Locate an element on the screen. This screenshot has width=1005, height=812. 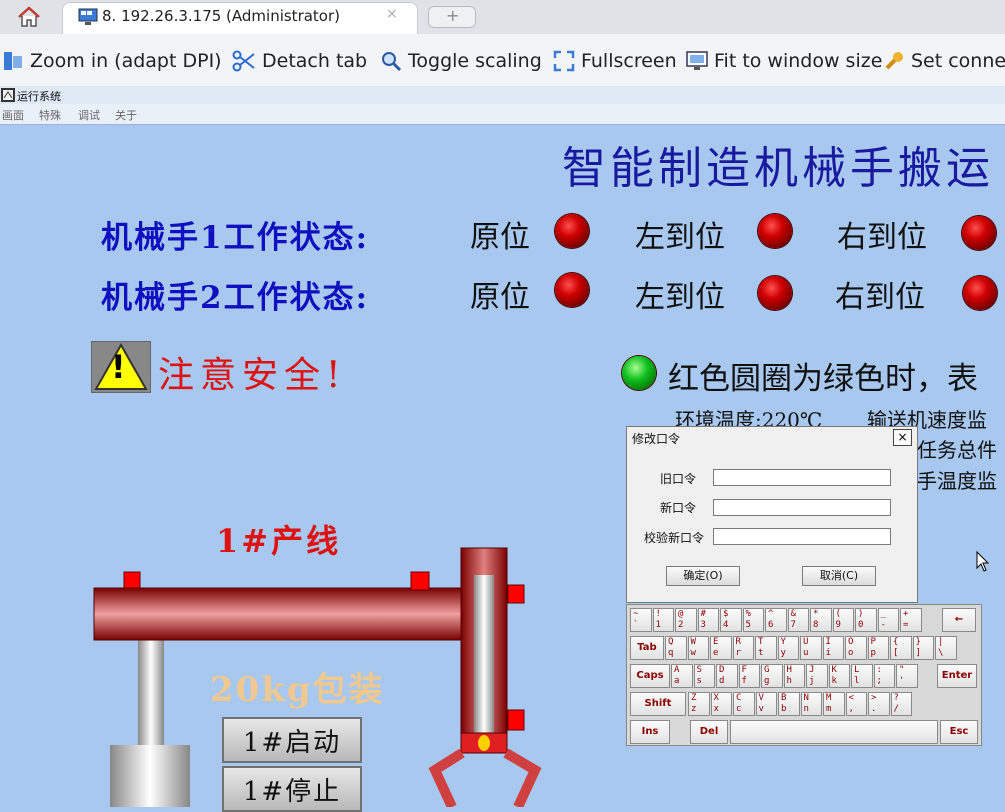
toggle-scaling-button: Toggle scaling is located at coordinates (475, 61).